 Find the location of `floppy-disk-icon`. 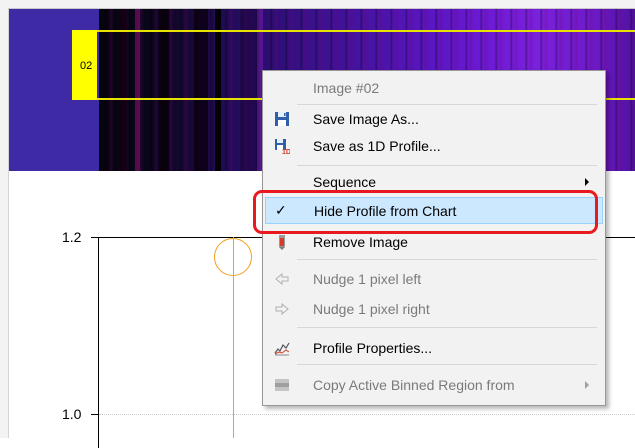

floppy-disk-icon is located at coordinates (282, 119).